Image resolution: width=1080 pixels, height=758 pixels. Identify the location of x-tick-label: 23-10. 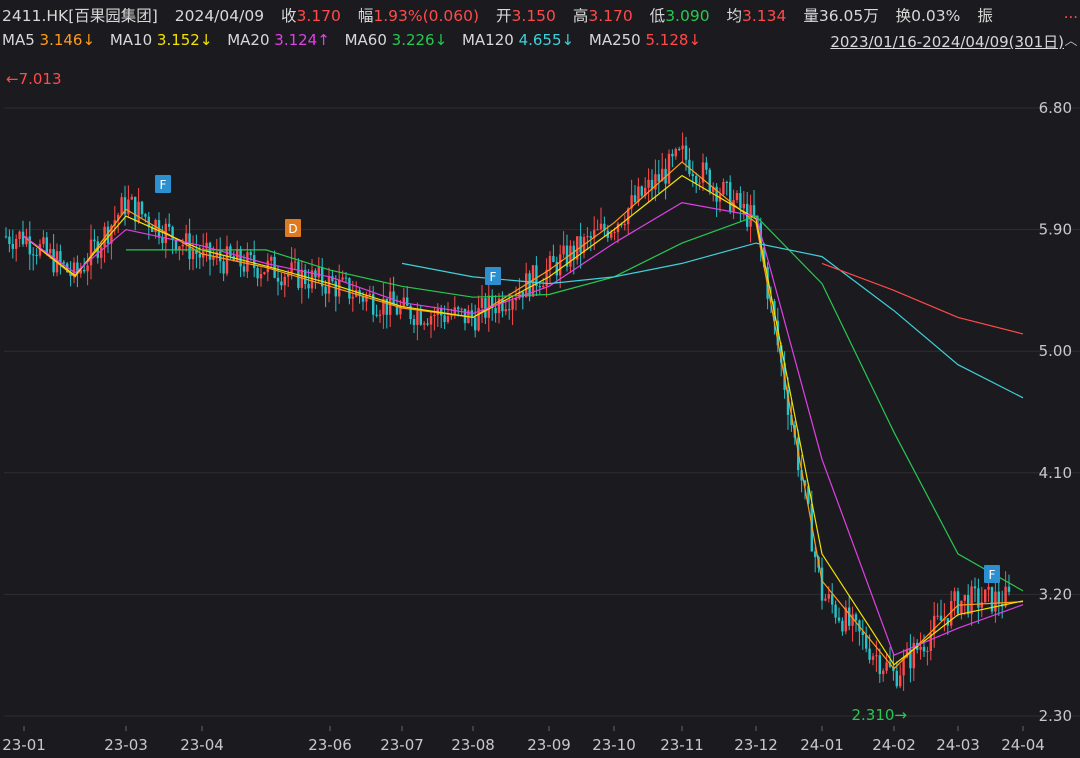
(614, 745).